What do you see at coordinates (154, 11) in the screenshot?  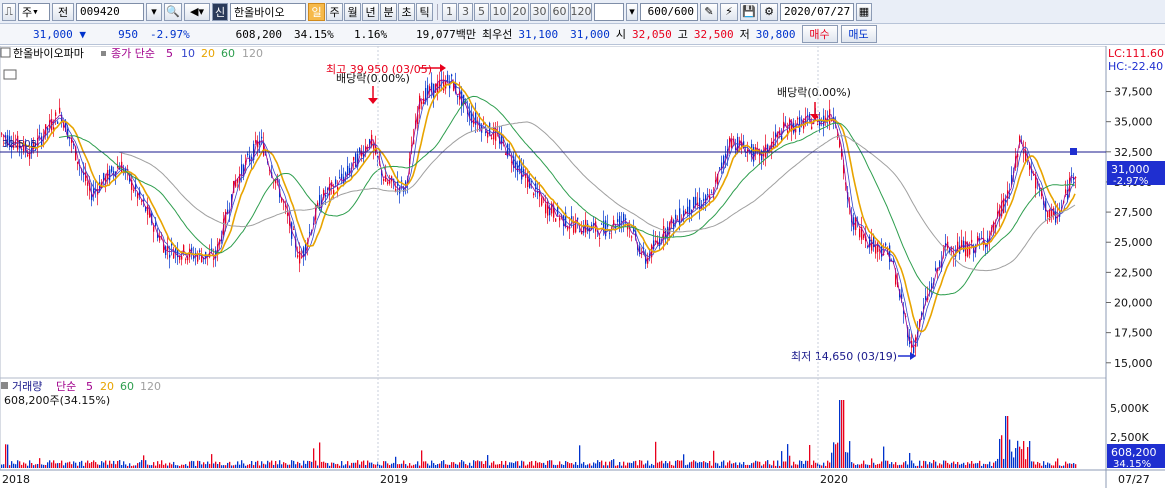 I see `code-dropdown-button: ▾` at bounding box center [154, 11].